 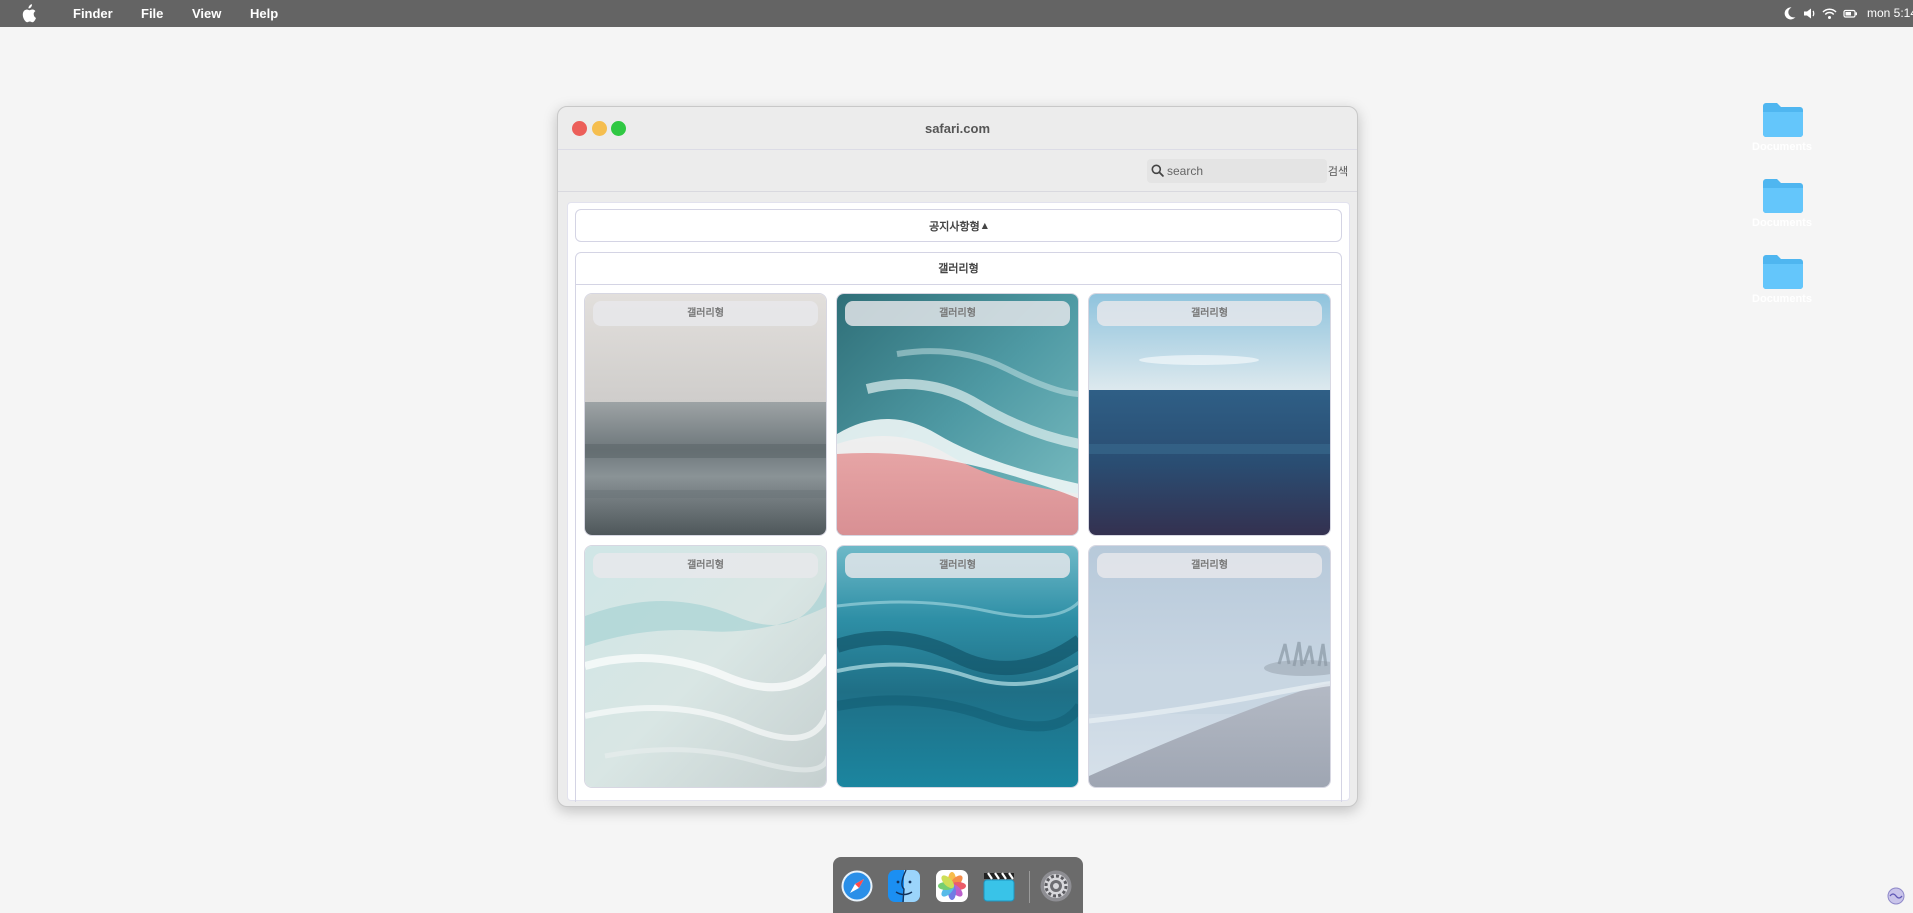 I want to click on menu-file: File, so click(x=152, y=13).